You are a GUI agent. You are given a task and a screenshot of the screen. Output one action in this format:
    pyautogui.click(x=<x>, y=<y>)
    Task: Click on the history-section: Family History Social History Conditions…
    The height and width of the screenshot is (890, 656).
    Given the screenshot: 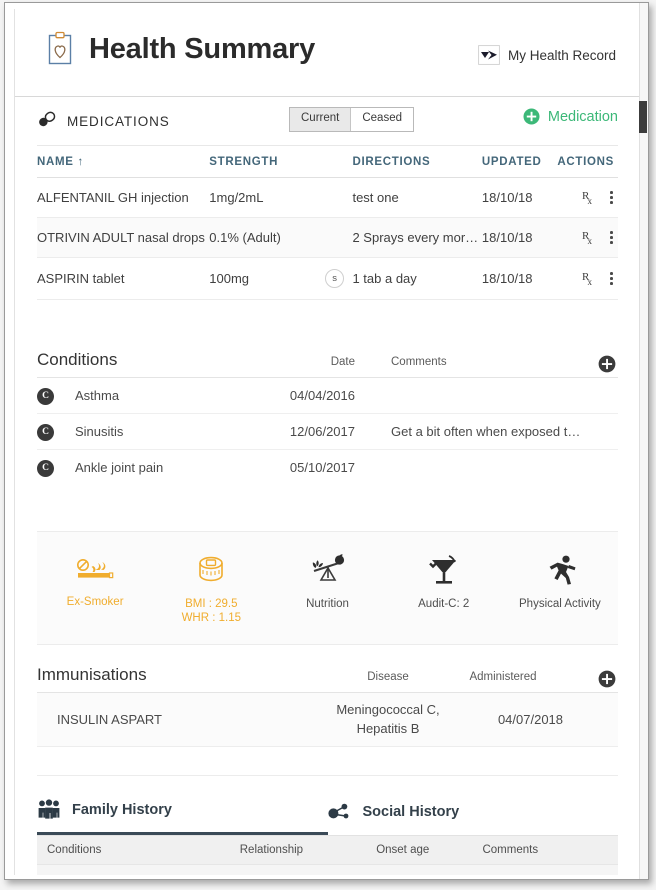 What is the action you would take?
    pyautogui.click(x=327, y=825)
    